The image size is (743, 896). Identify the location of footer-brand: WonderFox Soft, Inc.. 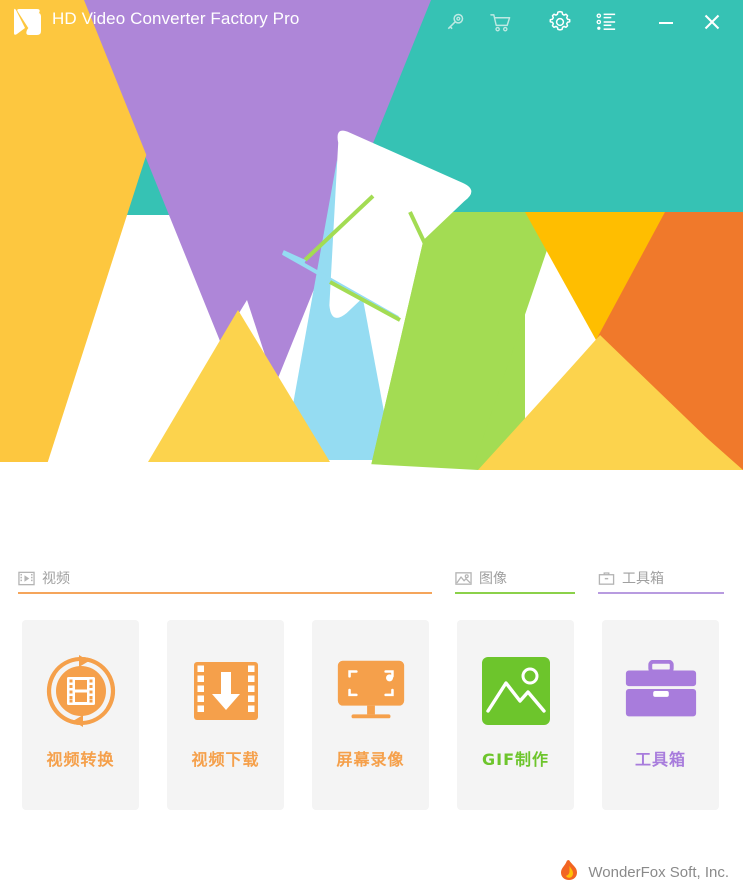
(644, 872).